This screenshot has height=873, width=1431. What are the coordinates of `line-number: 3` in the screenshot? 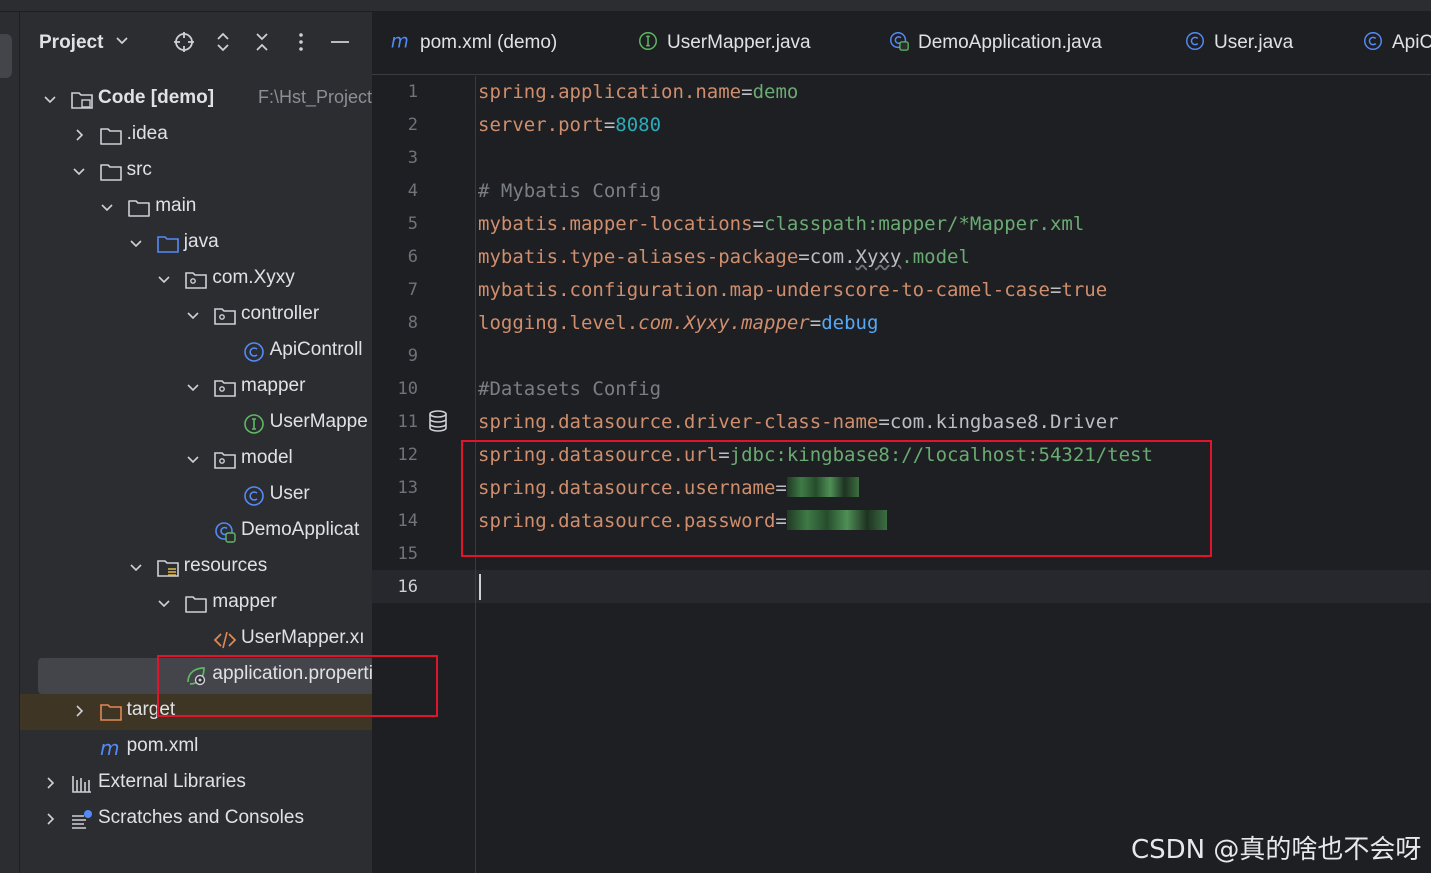 It's located at (412, 158).